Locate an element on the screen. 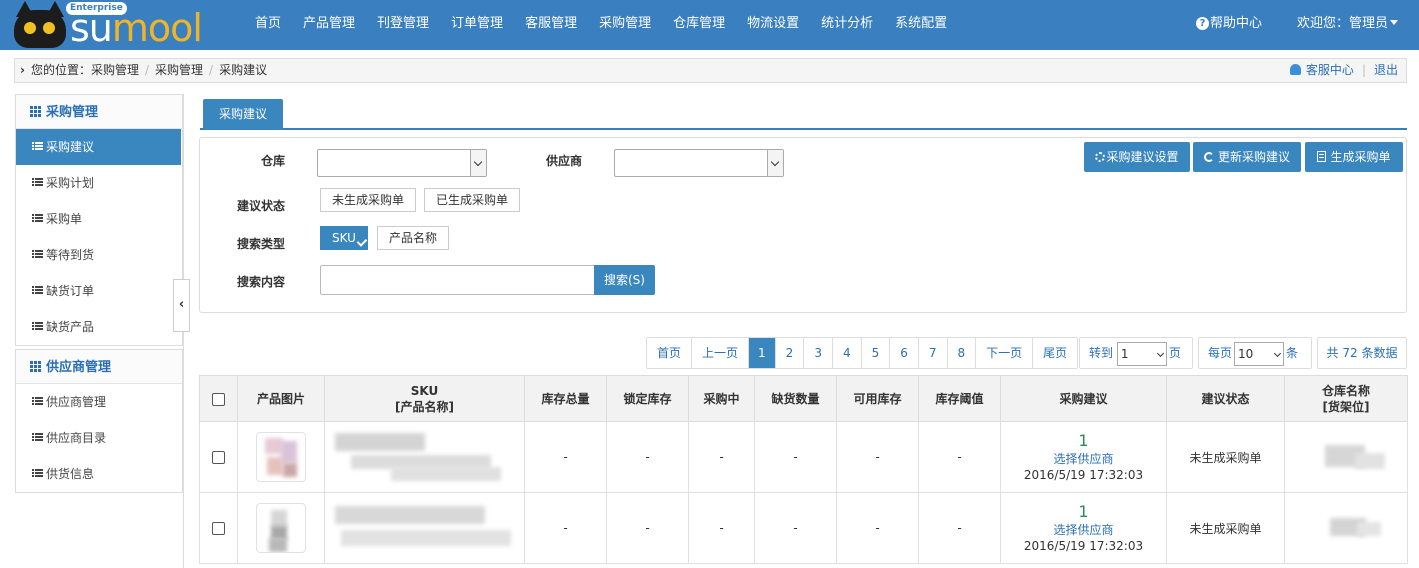 The width and height of the screenshot is (1419, 568). col-suggestion-status: 建议状态 is located at coordinates (1225, 398).